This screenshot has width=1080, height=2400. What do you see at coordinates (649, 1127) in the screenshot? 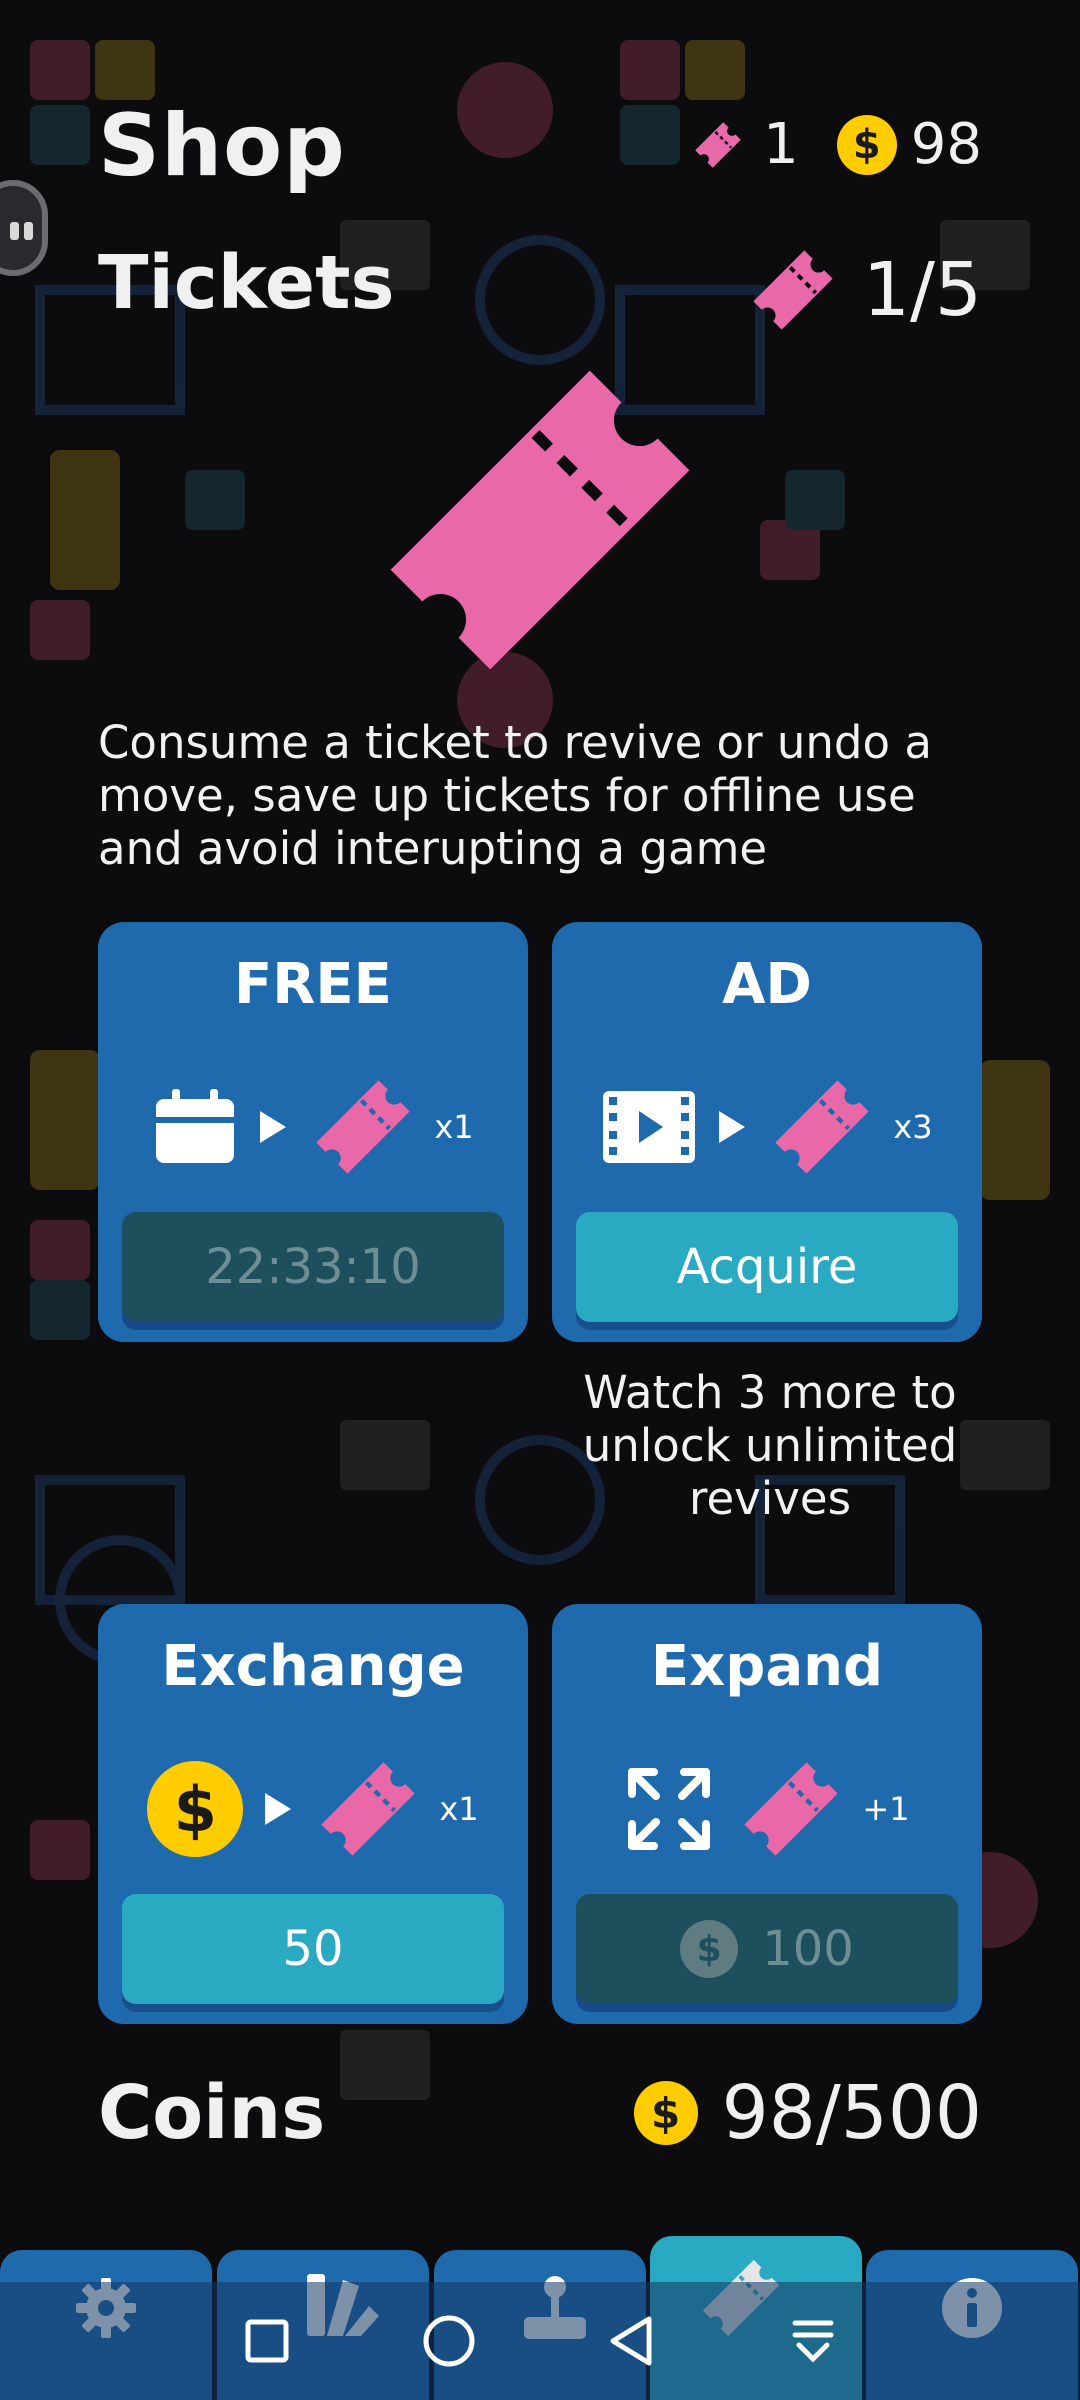
I see `video-icon` at bounding box center [649, 1127].